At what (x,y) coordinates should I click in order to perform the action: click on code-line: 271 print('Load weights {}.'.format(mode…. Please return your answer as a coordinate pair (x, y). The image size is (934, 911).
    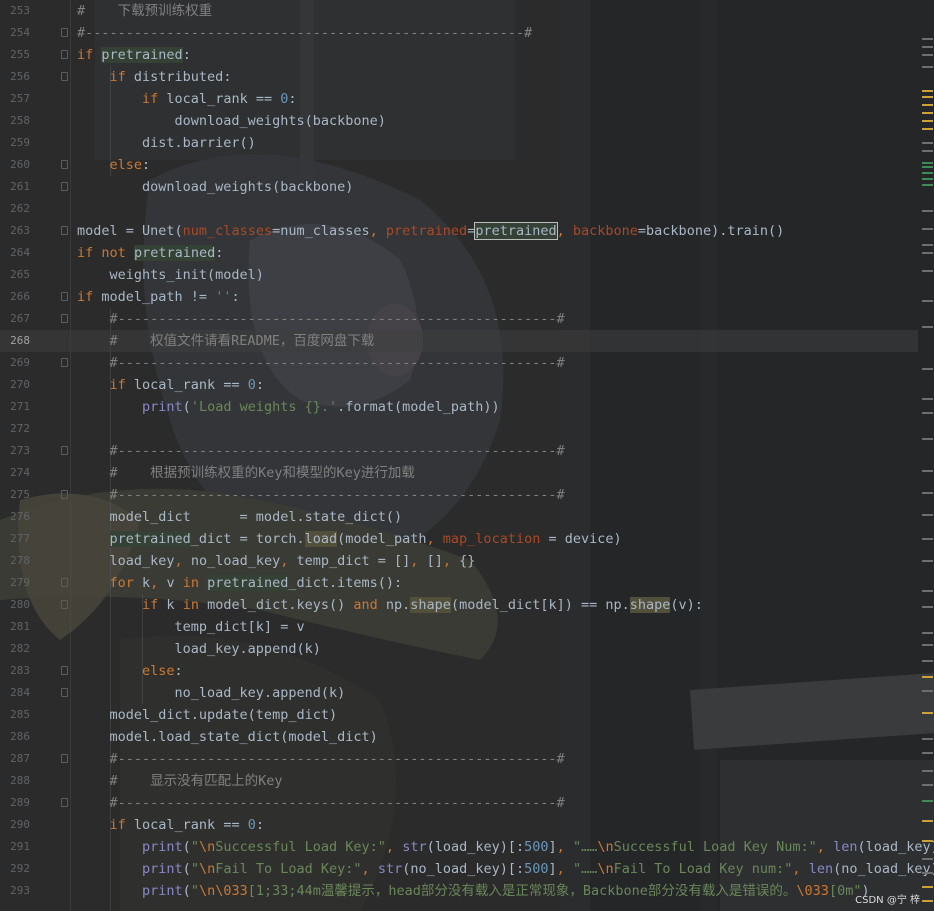
    Looking at the image, I should click on (459, 407).